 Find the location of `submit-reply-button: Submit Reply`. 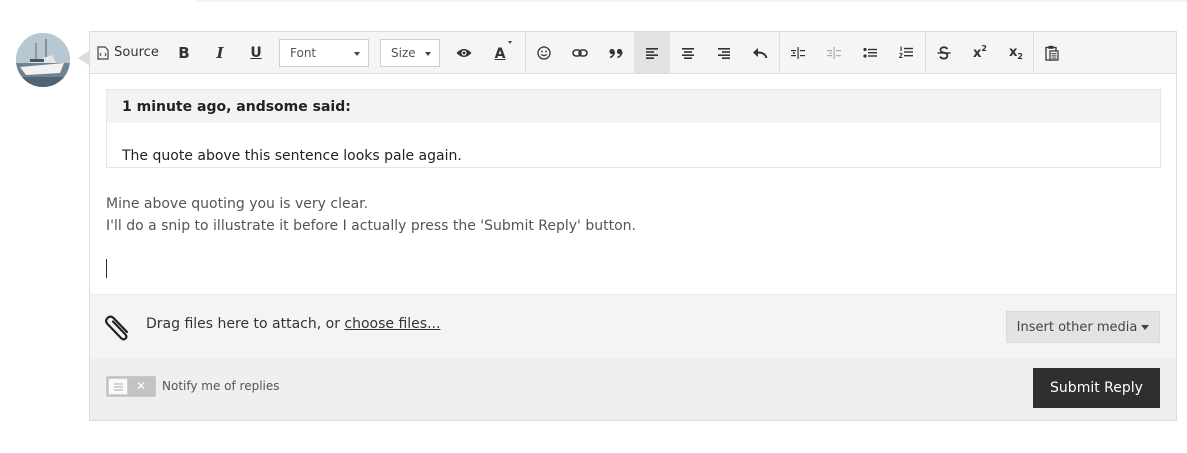

submit-reply-button: Submit Reply is located at coordinates (1096, 388).